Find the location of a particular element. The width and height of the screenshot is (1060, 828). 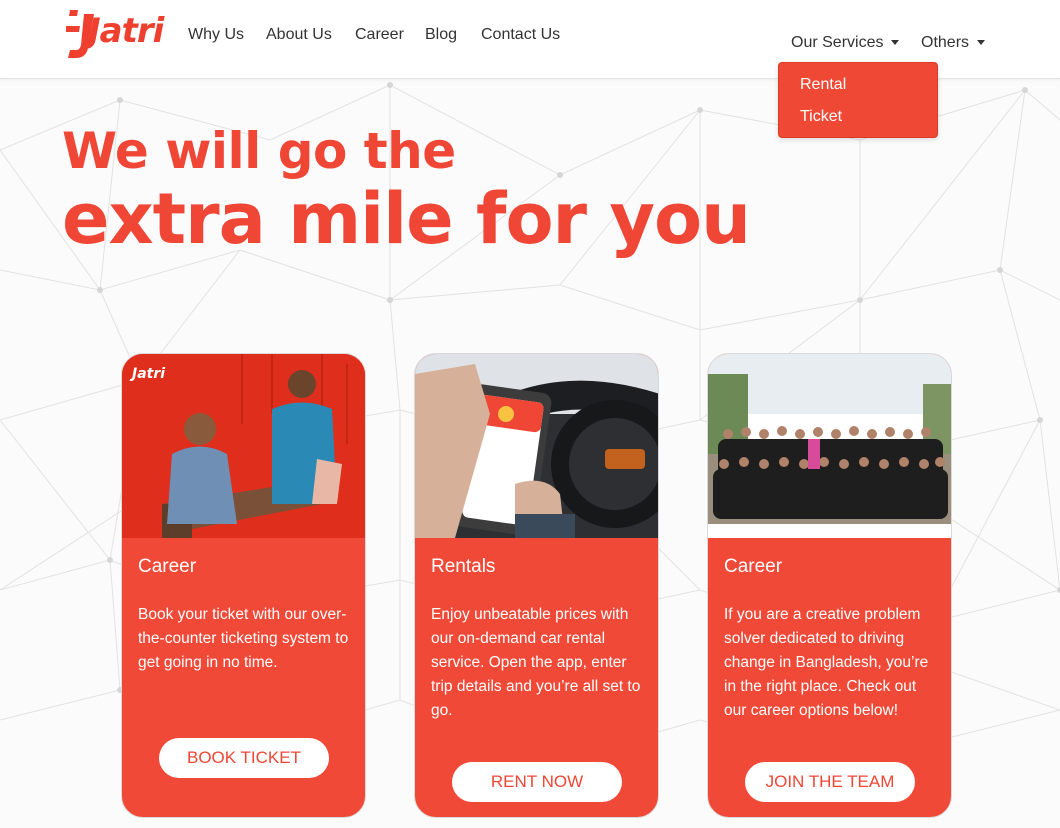

hero-headline-line2: extra mile for you is located at coordinates (406, 219).